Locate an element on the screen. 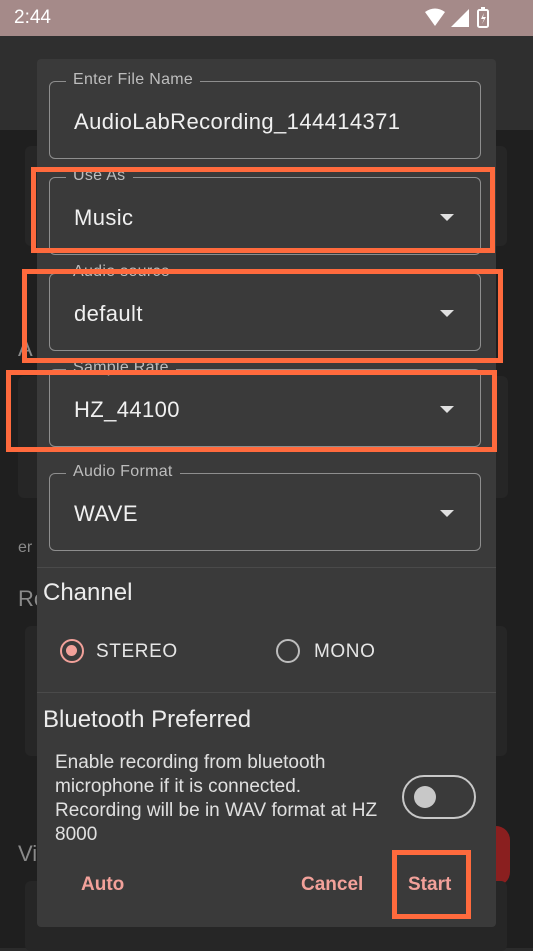 The image size is (533, 951). channel-title: Channel is located at coordinates (88, 592).